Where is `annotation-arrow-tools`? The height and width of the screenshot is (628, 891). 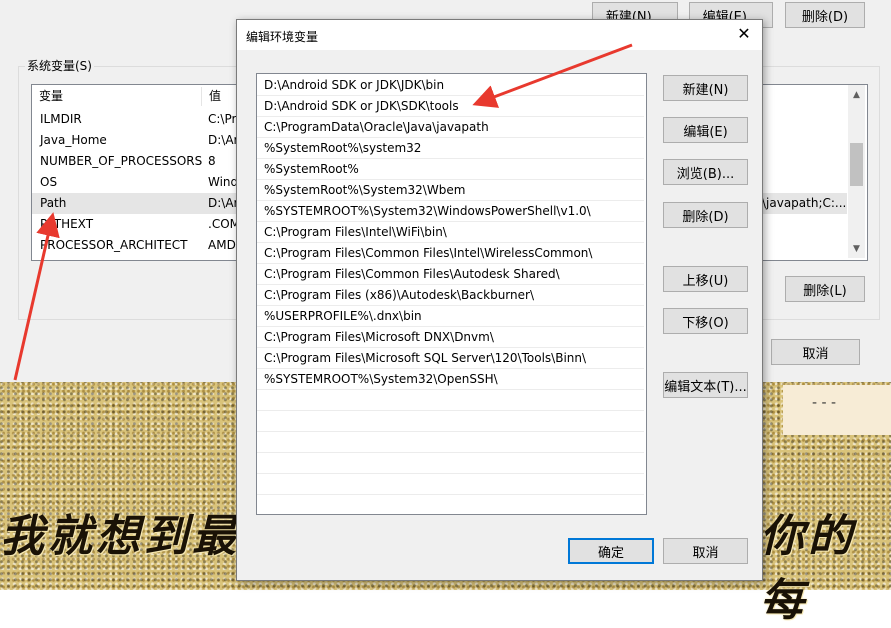 annotation-arrow-tools is located at coordinates (552, 75).